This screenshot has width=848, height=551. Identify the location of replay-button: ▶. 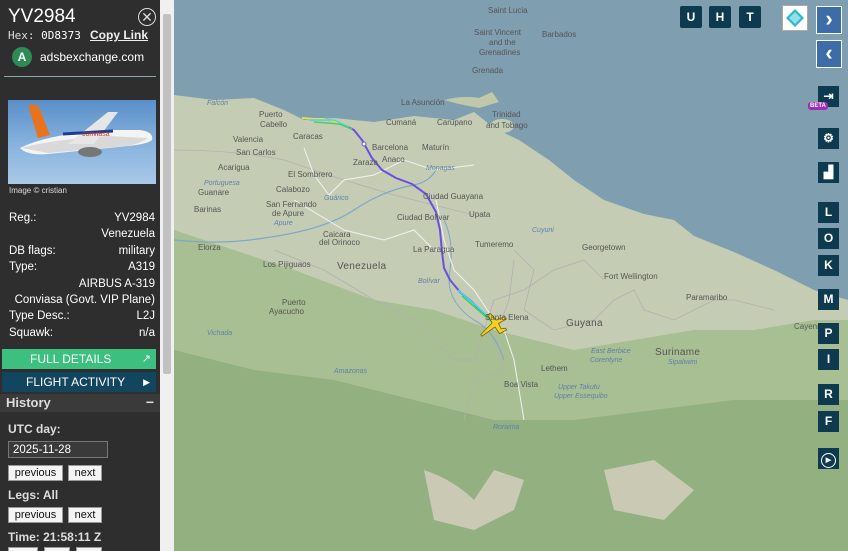
(828, 458).